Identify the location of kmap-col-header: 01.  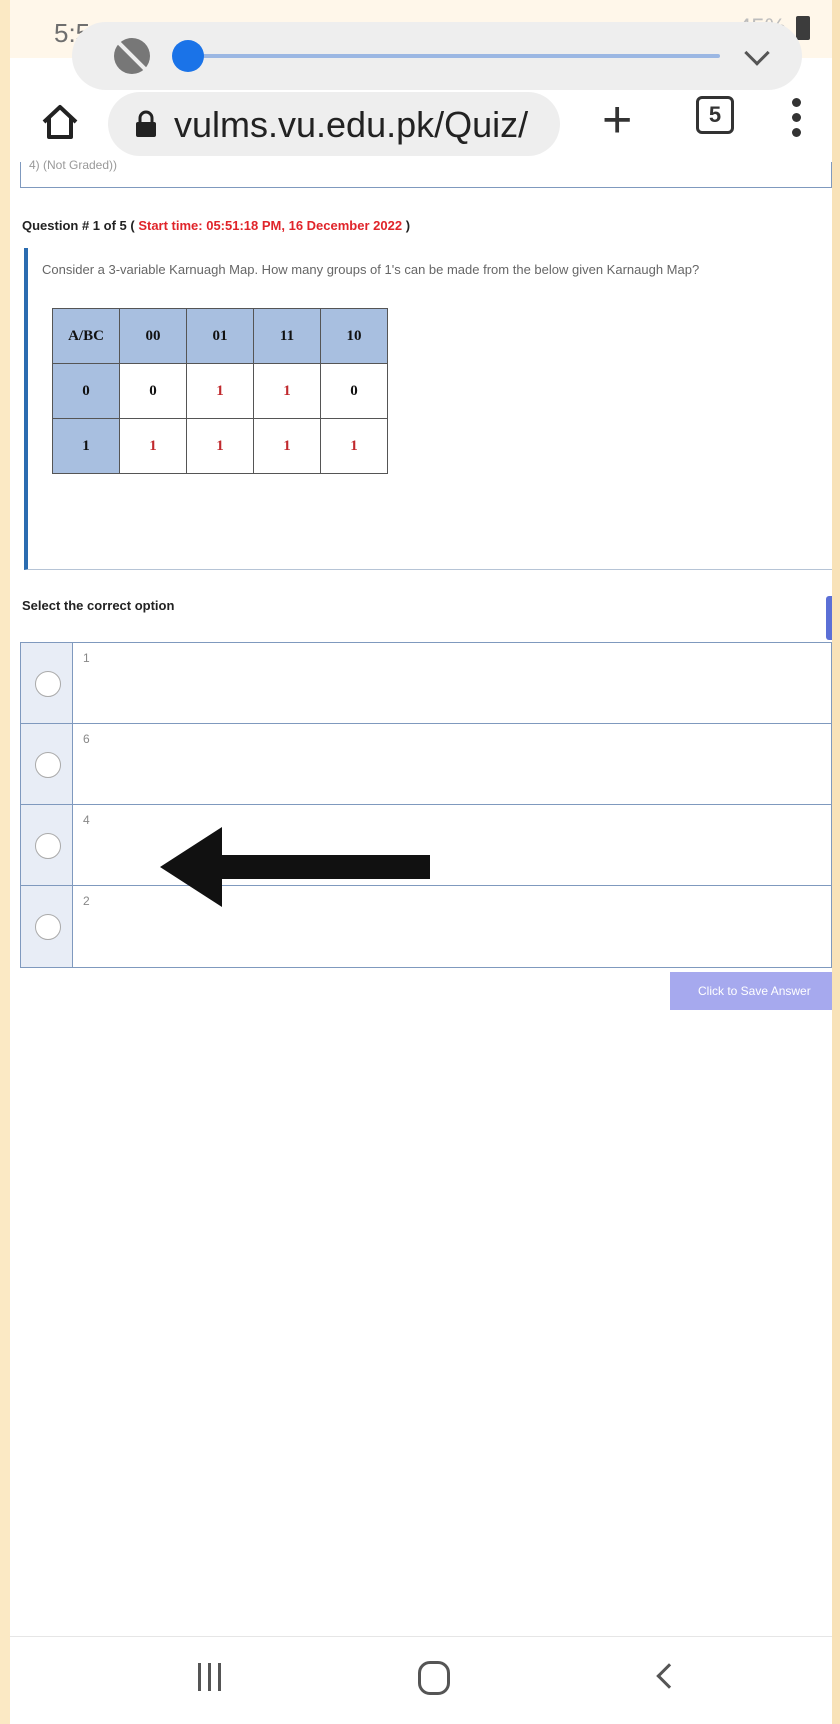
(220, 336).